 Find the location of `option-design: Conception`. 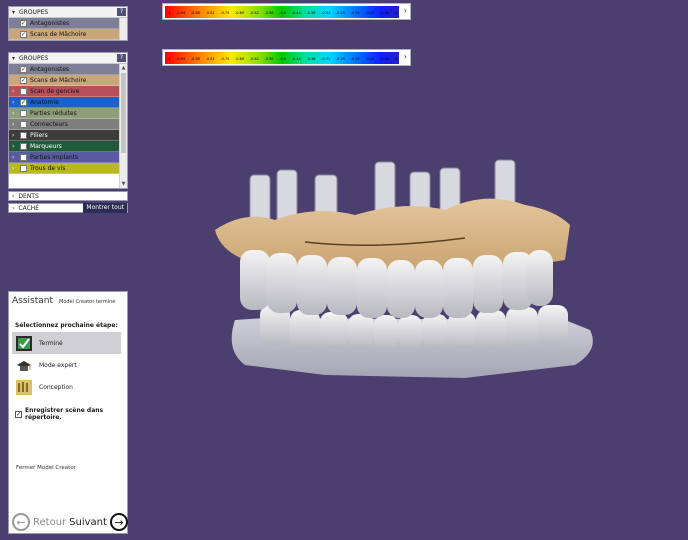

option-design: Conception is located at coordinates (68, 387).